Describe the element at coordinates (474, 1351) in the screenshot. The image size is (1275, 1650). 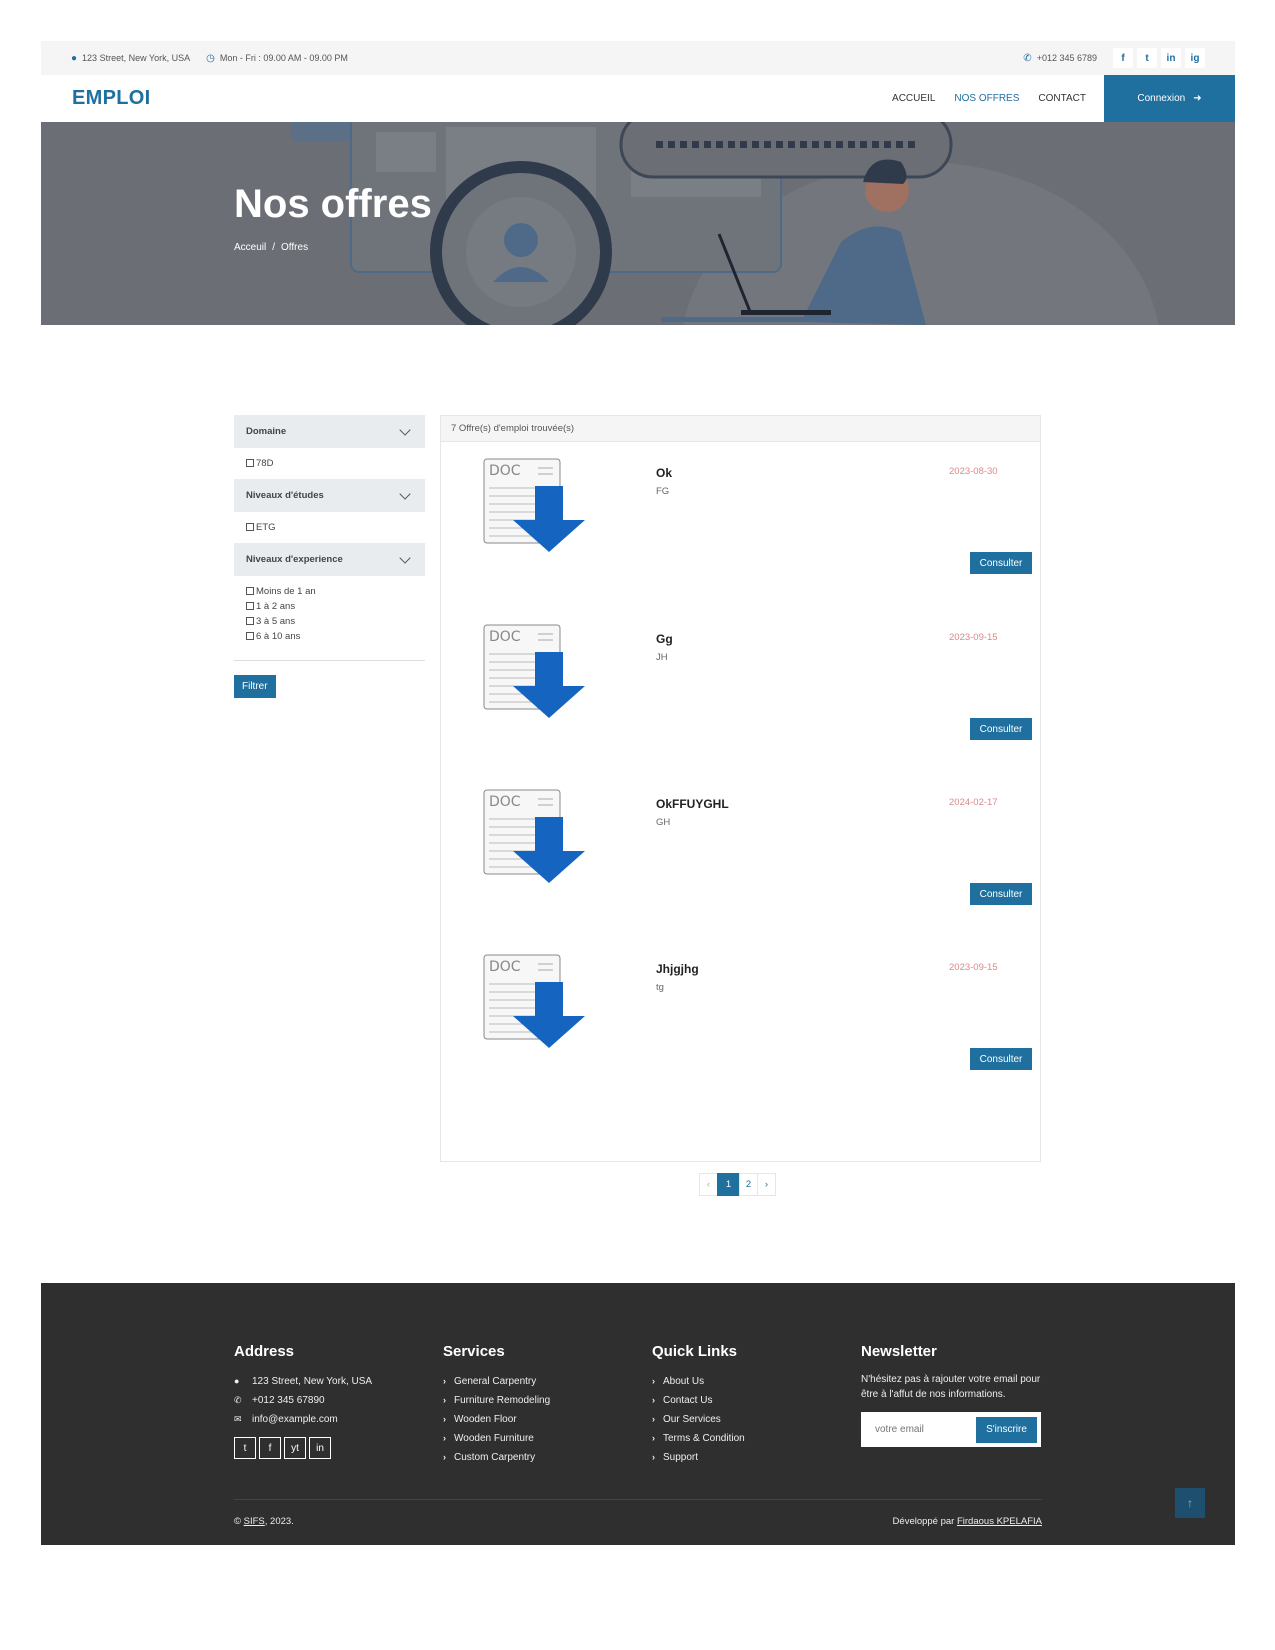
I see `footer-heading: Services` at that location.